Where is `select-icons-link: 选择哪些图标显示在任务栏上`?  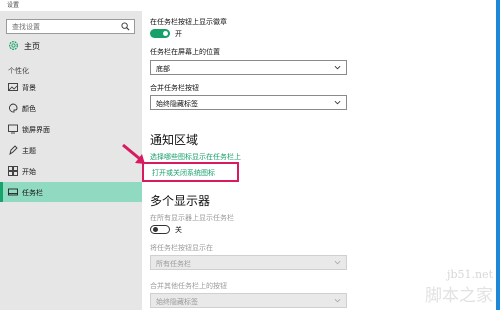
select-icons-link: 选择哪些图标显示在任务栏上 is located at coordinates (195, 157).